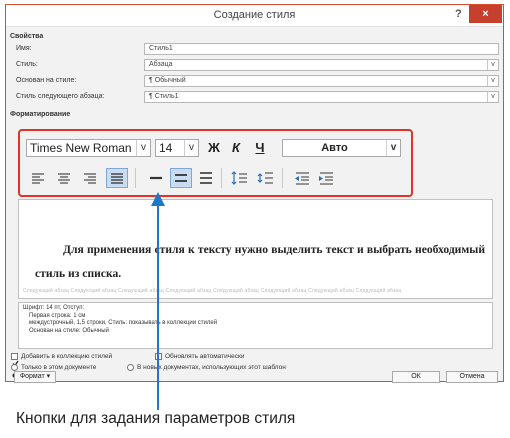 Image resolution: width=510 pixels, height=438 pixels. What do you see at coordinates (46, 80) in the screenshot?
I see `based-on-label: Основан на стиле:` at bounding box center [46, 80].